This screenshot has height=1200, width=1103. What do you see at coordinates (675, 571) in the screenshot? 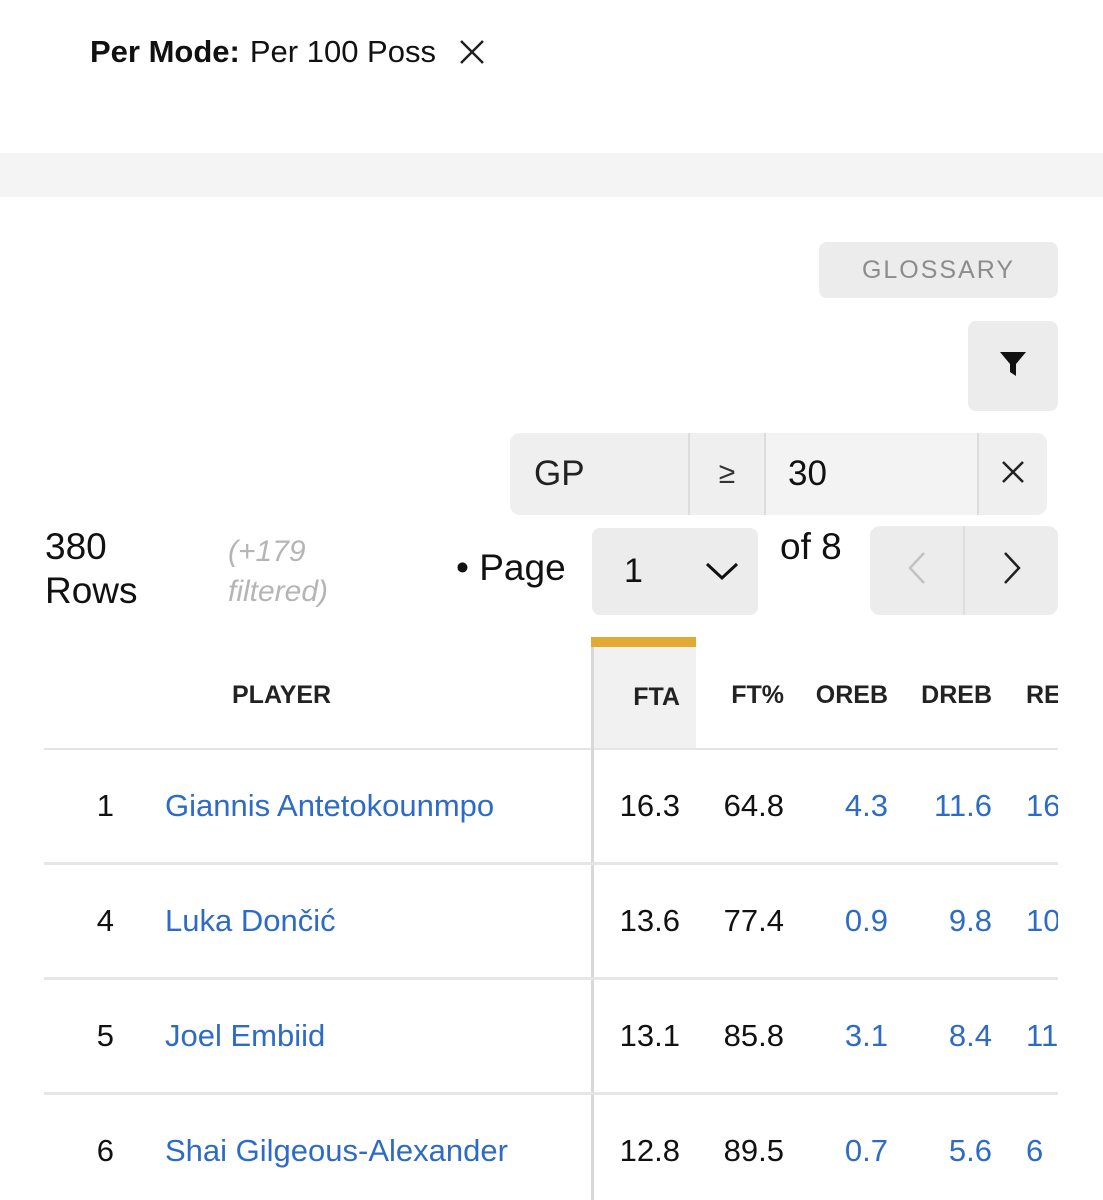
I see `page-select: 1` at bounding box center [675, 571].